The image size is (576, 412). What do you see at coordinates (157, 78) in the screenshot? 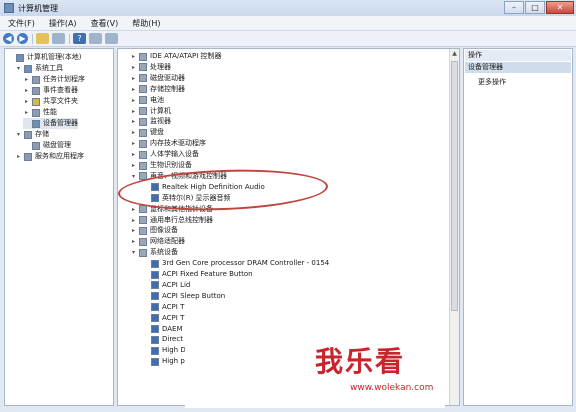
I see `device-tree-item: ▸ 磁盘驱动器` at bounding box center [157, 78].